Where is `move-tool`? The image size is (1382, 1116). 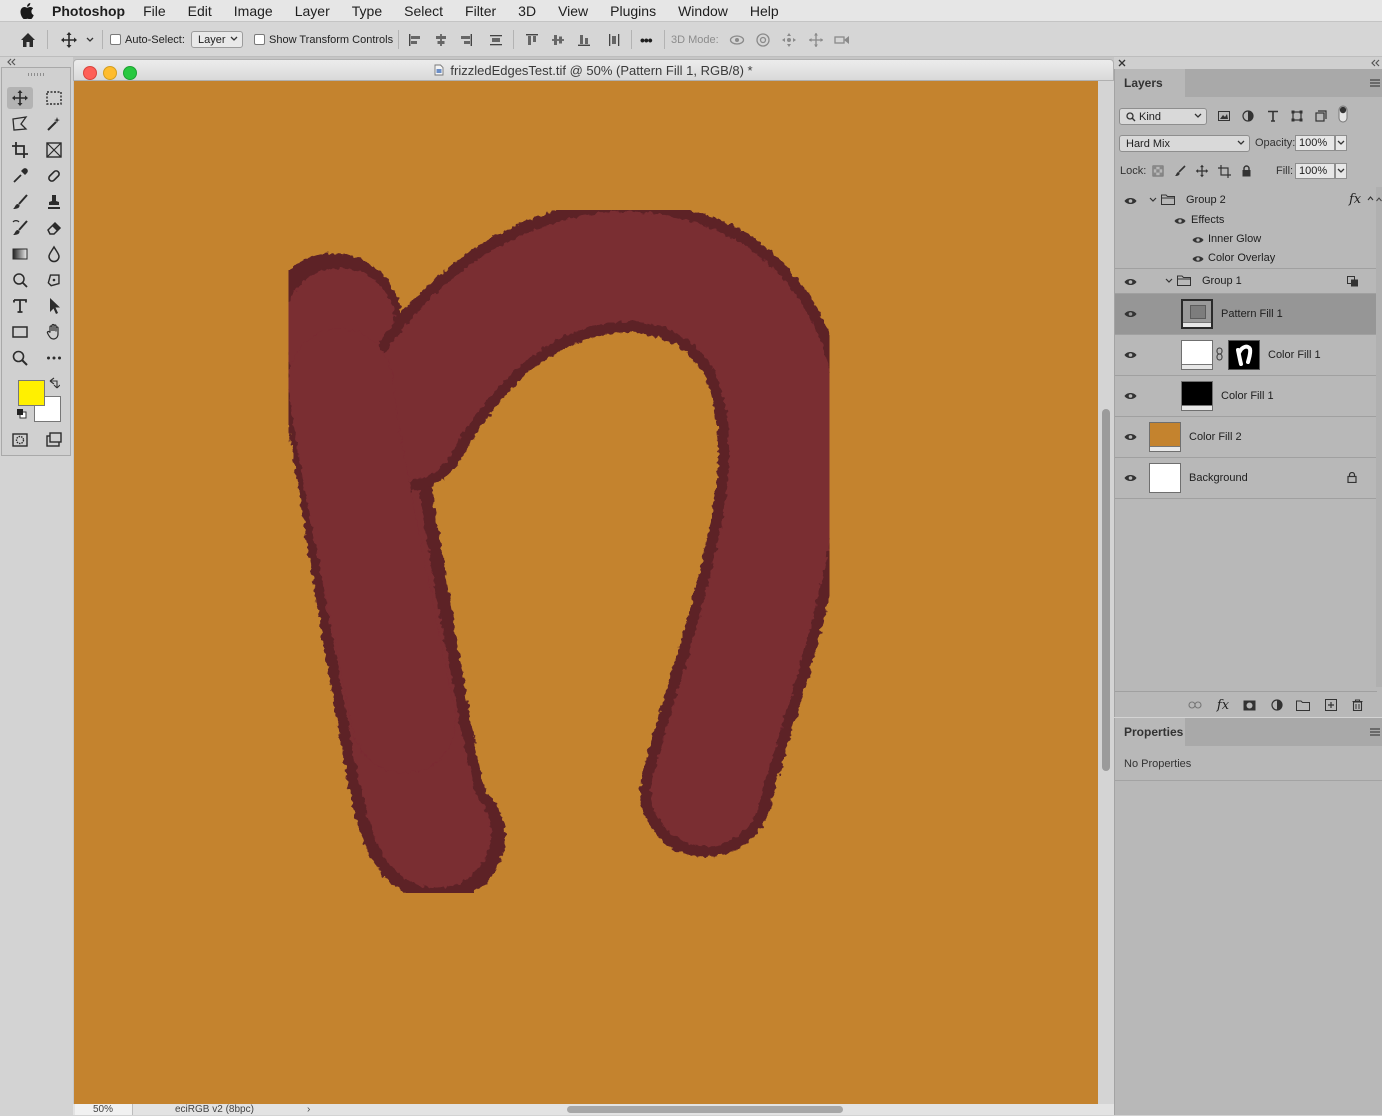
move-tool is located at coordinates (20, 98).